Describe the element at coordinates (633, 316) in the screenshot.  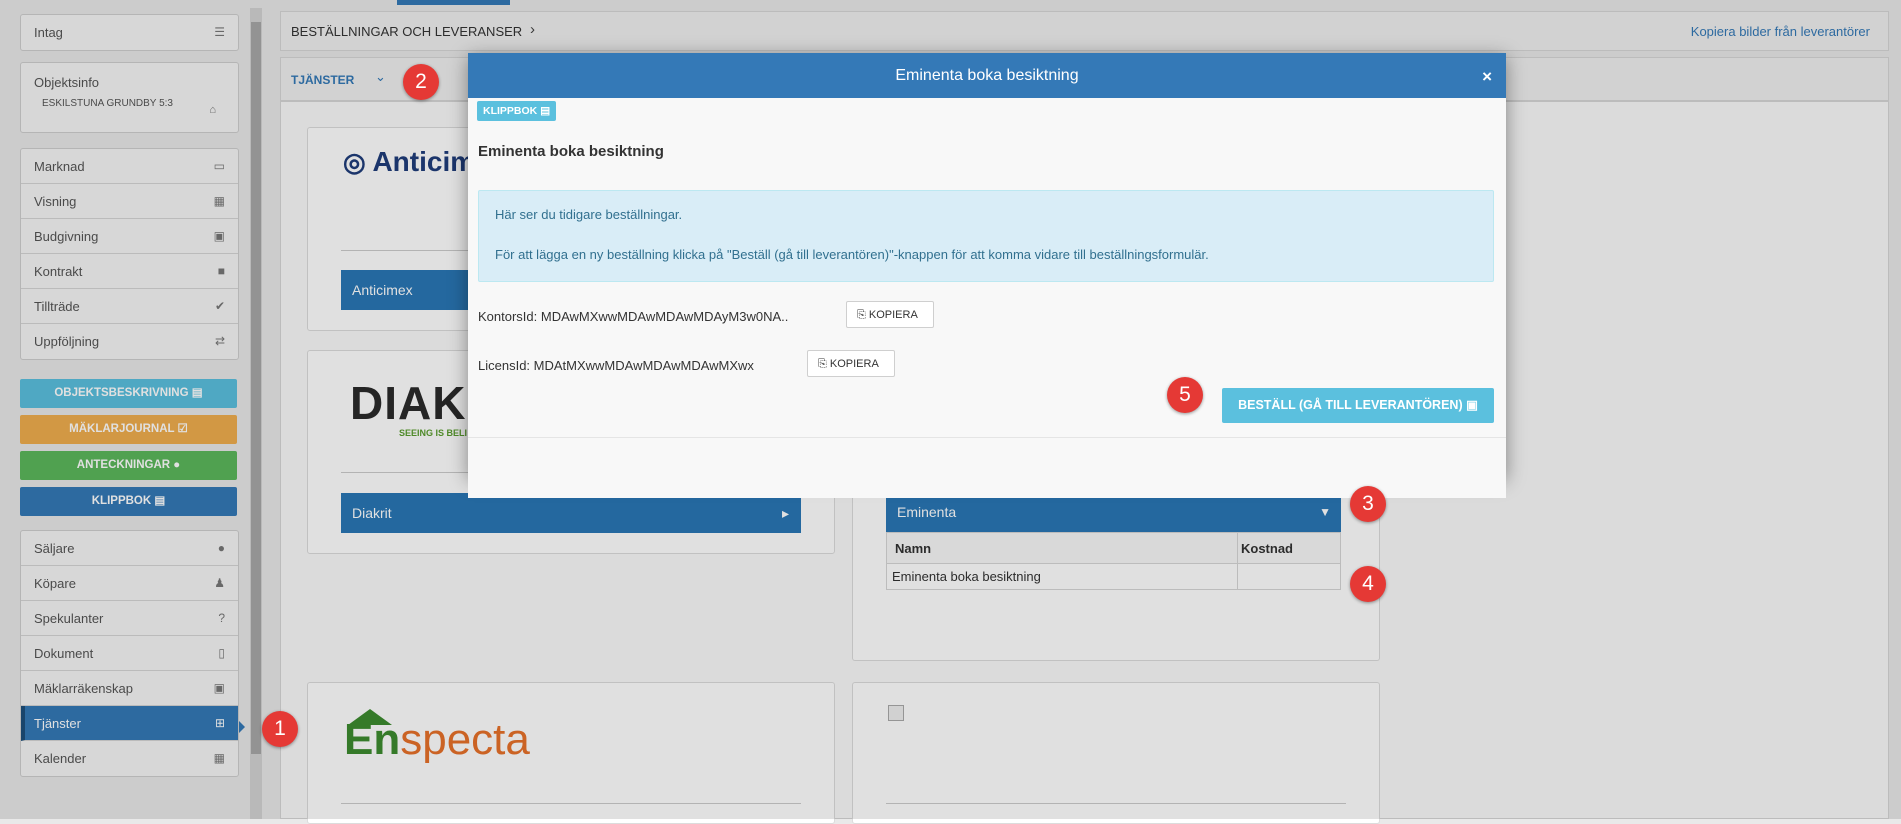
I see `kontors-id: KontorsId: MDAwMXwwMDAwMDAwMDAyM3w0NA..` at that location.